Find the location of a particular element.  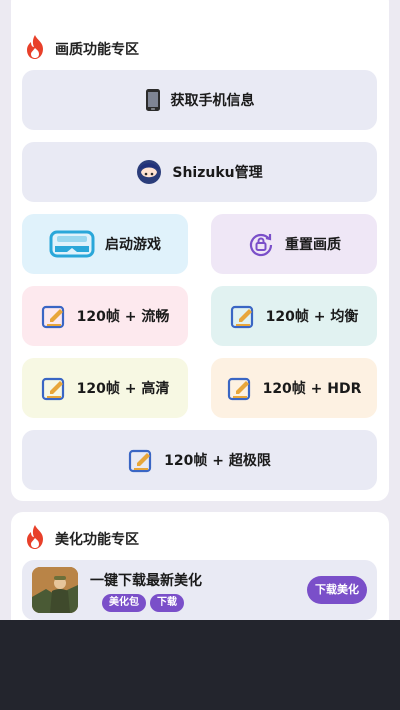

vr-headset-icon is located at coordinates (72, 244).